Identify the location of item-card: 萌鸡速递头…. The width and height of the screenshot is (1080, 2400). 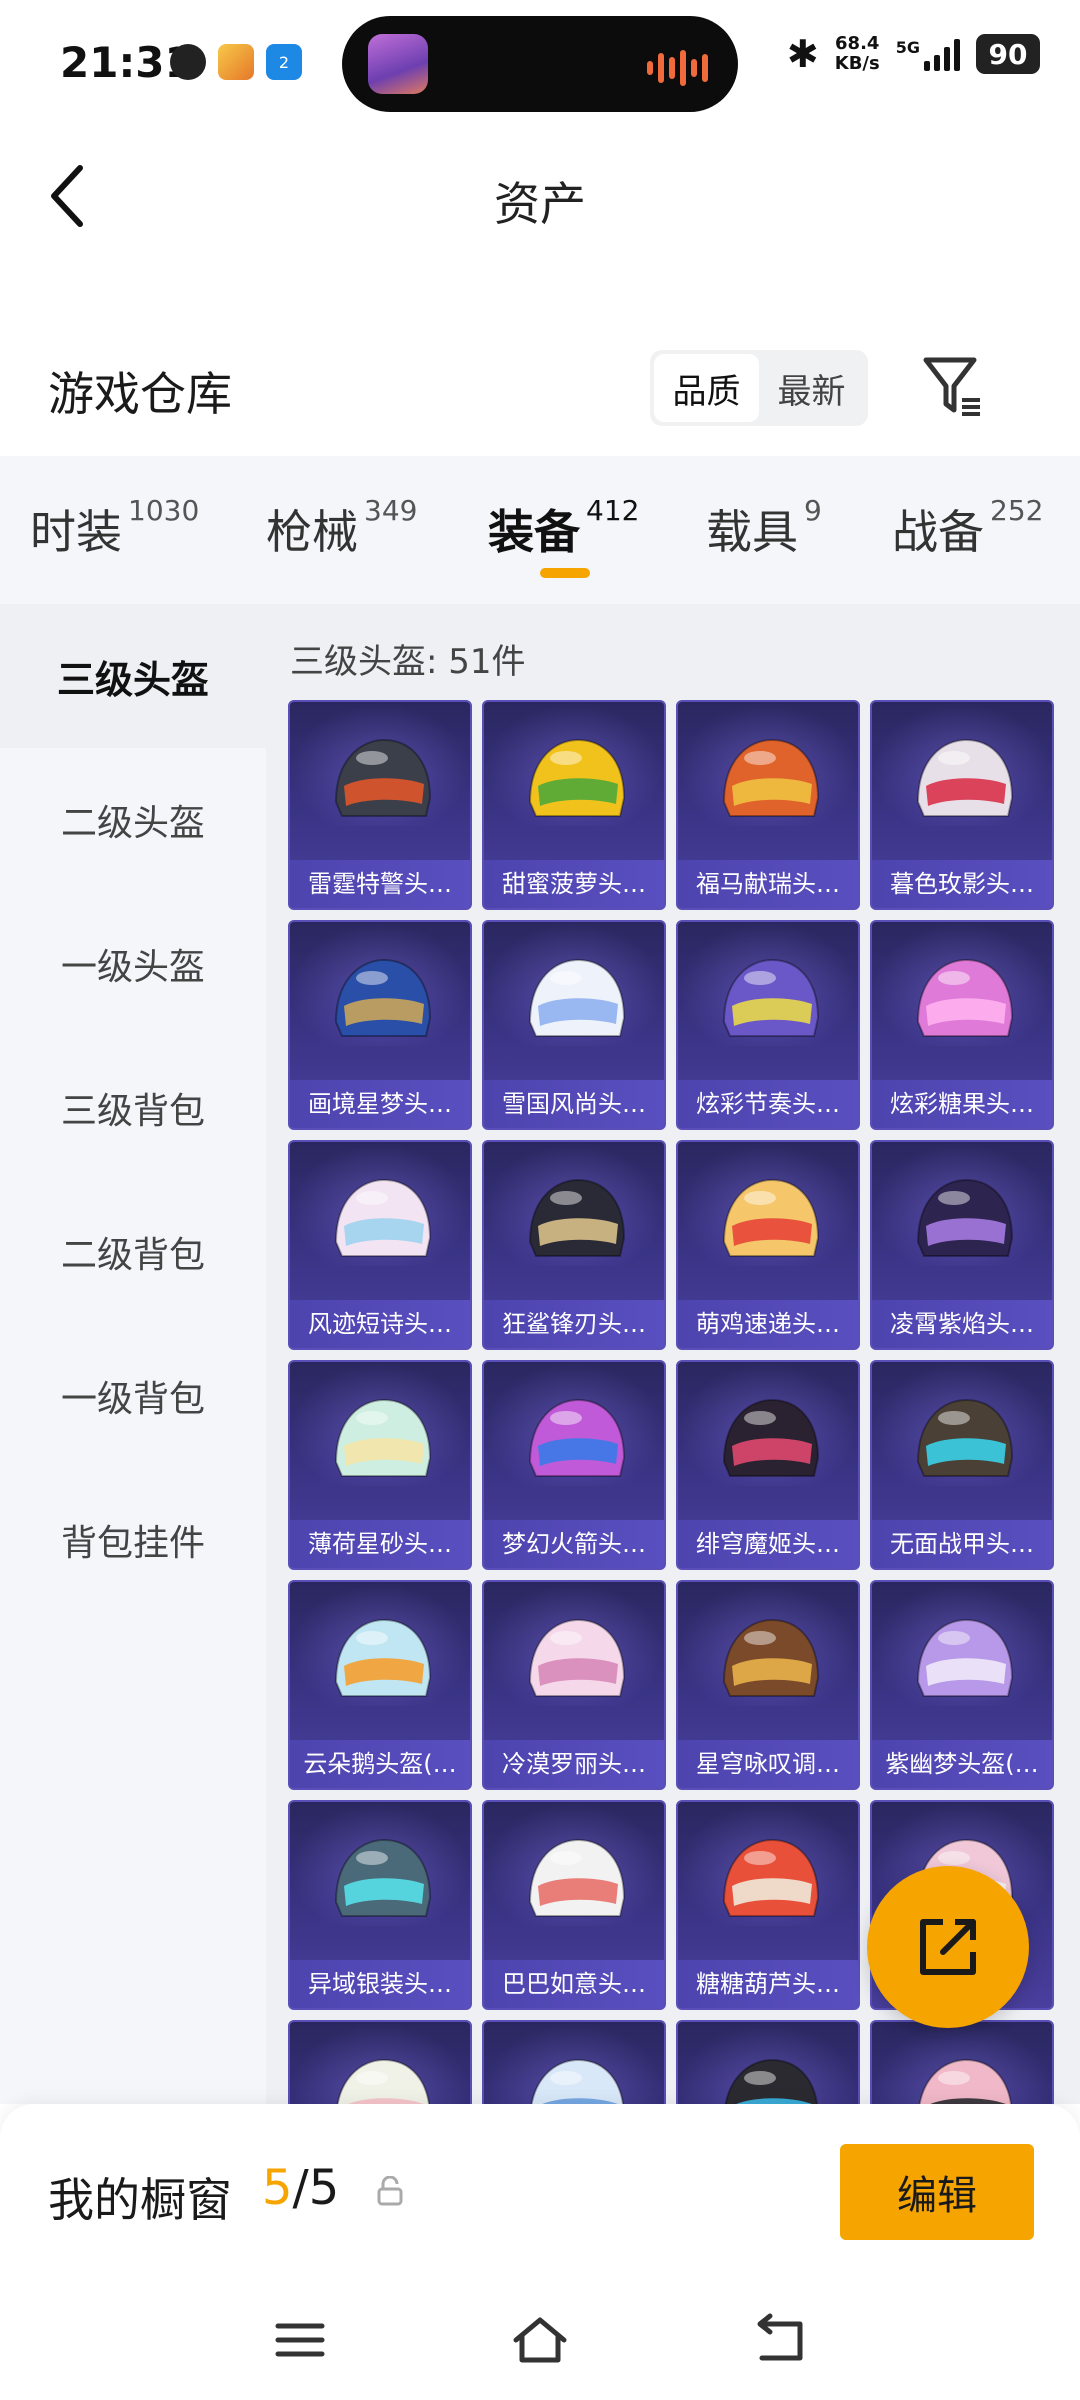
(768, 1245).